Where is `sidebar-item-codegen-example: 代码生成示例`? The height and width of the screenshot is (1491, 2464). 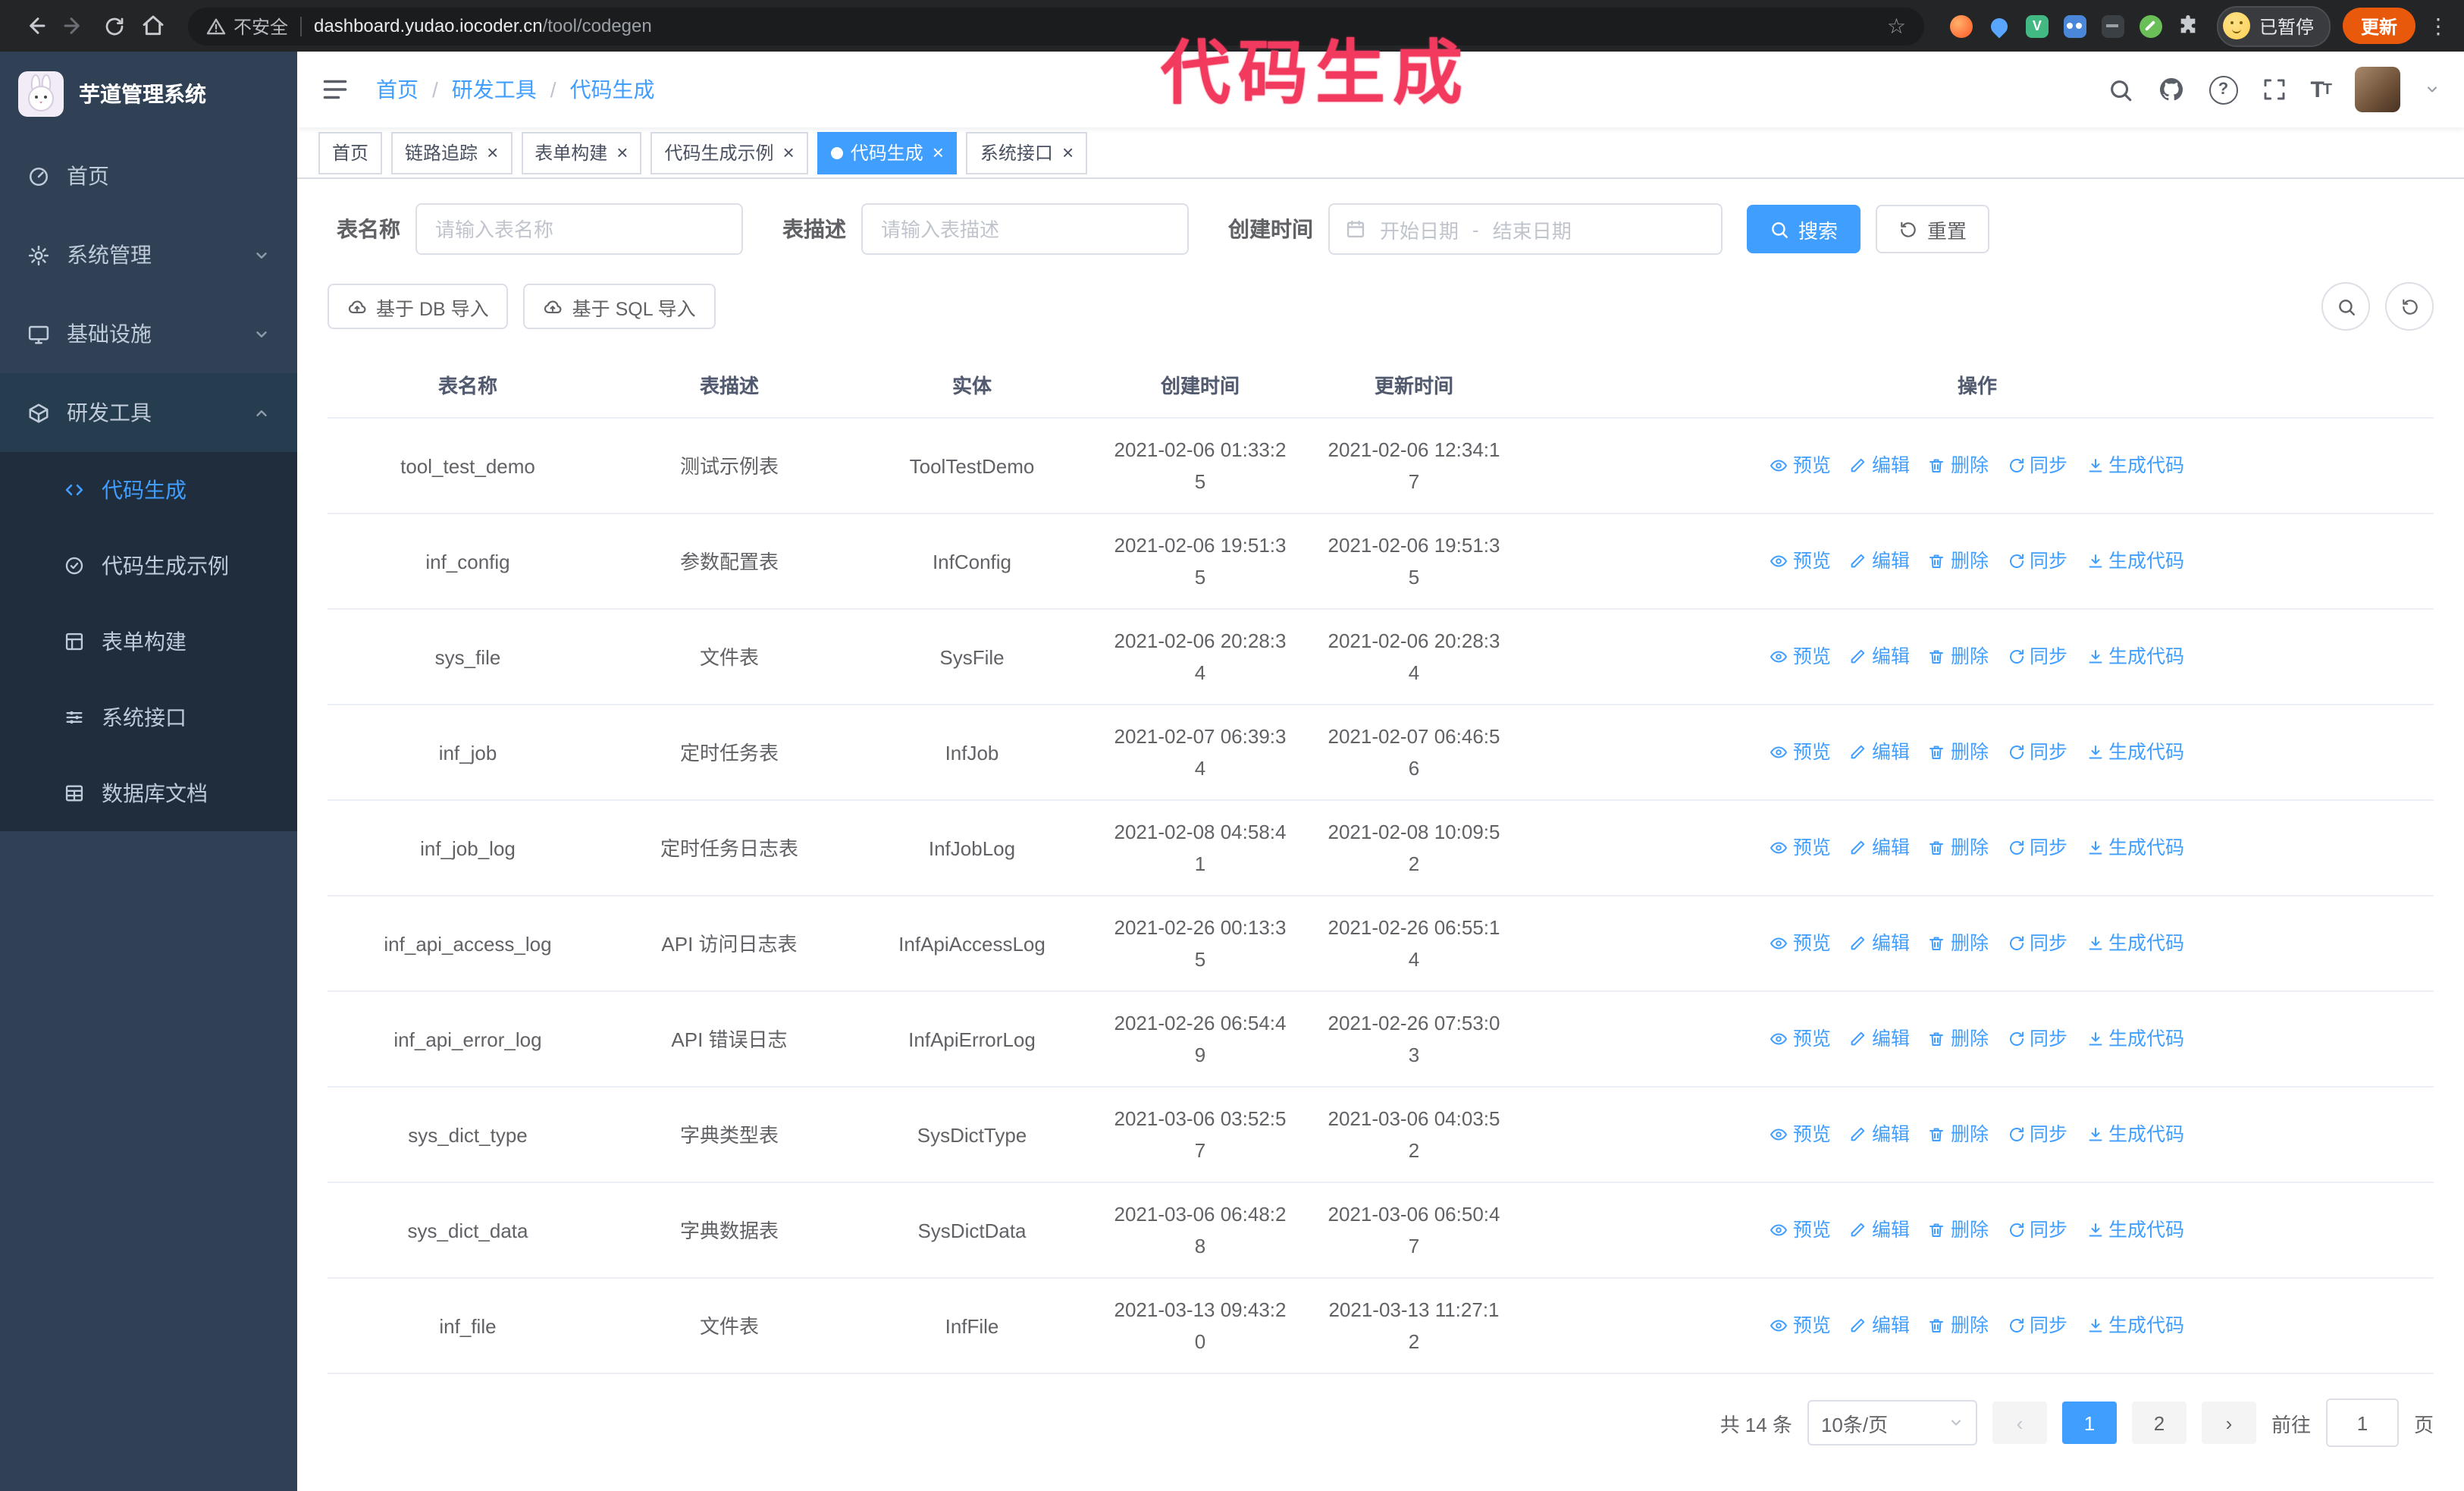
sidebar-item-codegen-example: 代码生成示例 is located at coordinates (148, 566).